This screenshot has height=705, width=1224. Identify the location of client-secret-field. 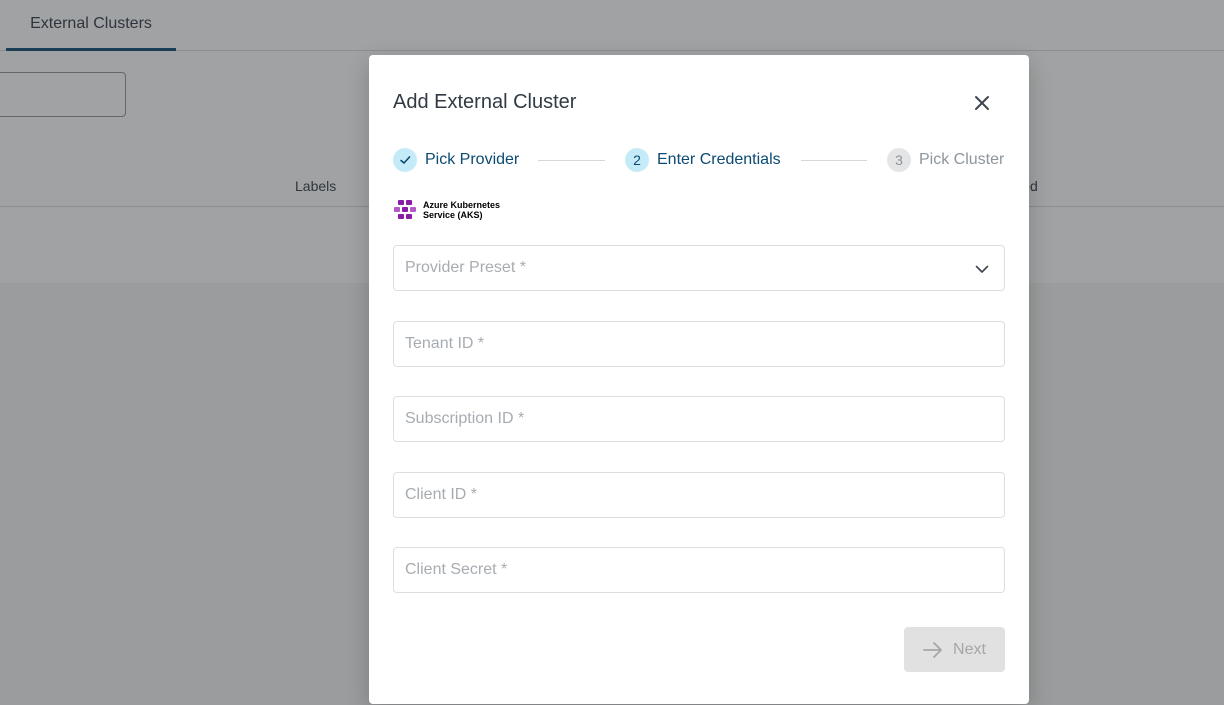
(699, 570).